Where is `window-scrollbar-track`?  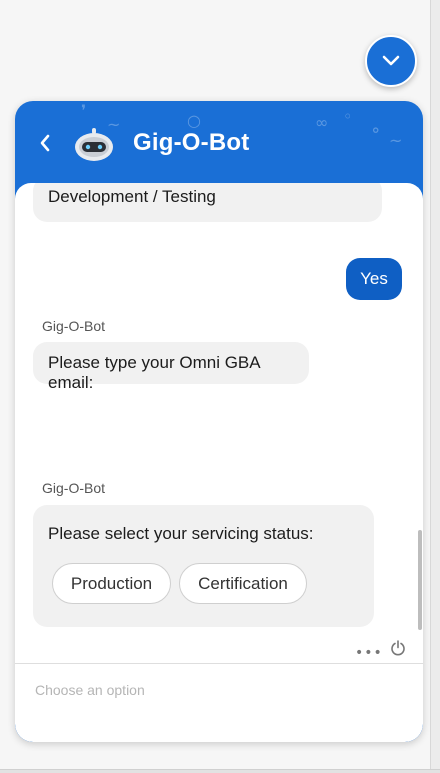
window-scrollbar-track is located at coordinates (435, 386).